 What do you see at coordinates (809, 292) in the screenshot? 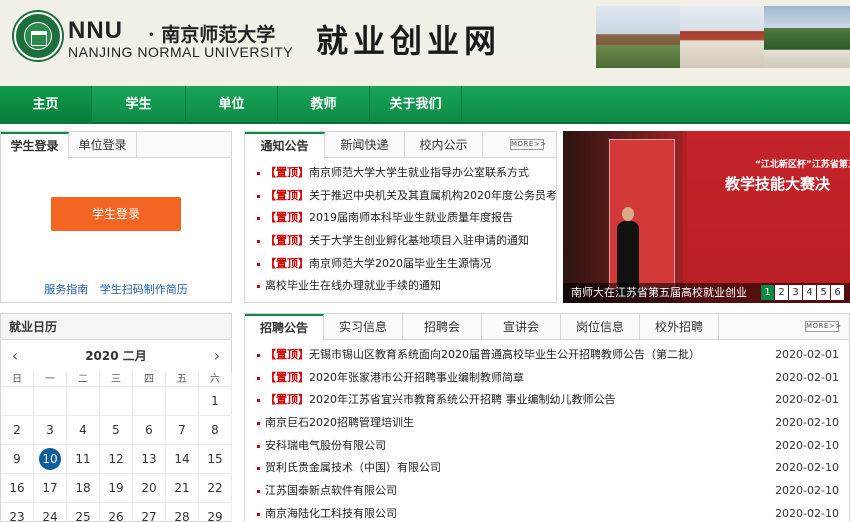
I see `slide-page-button: 4` at bounding box center [809, 292].